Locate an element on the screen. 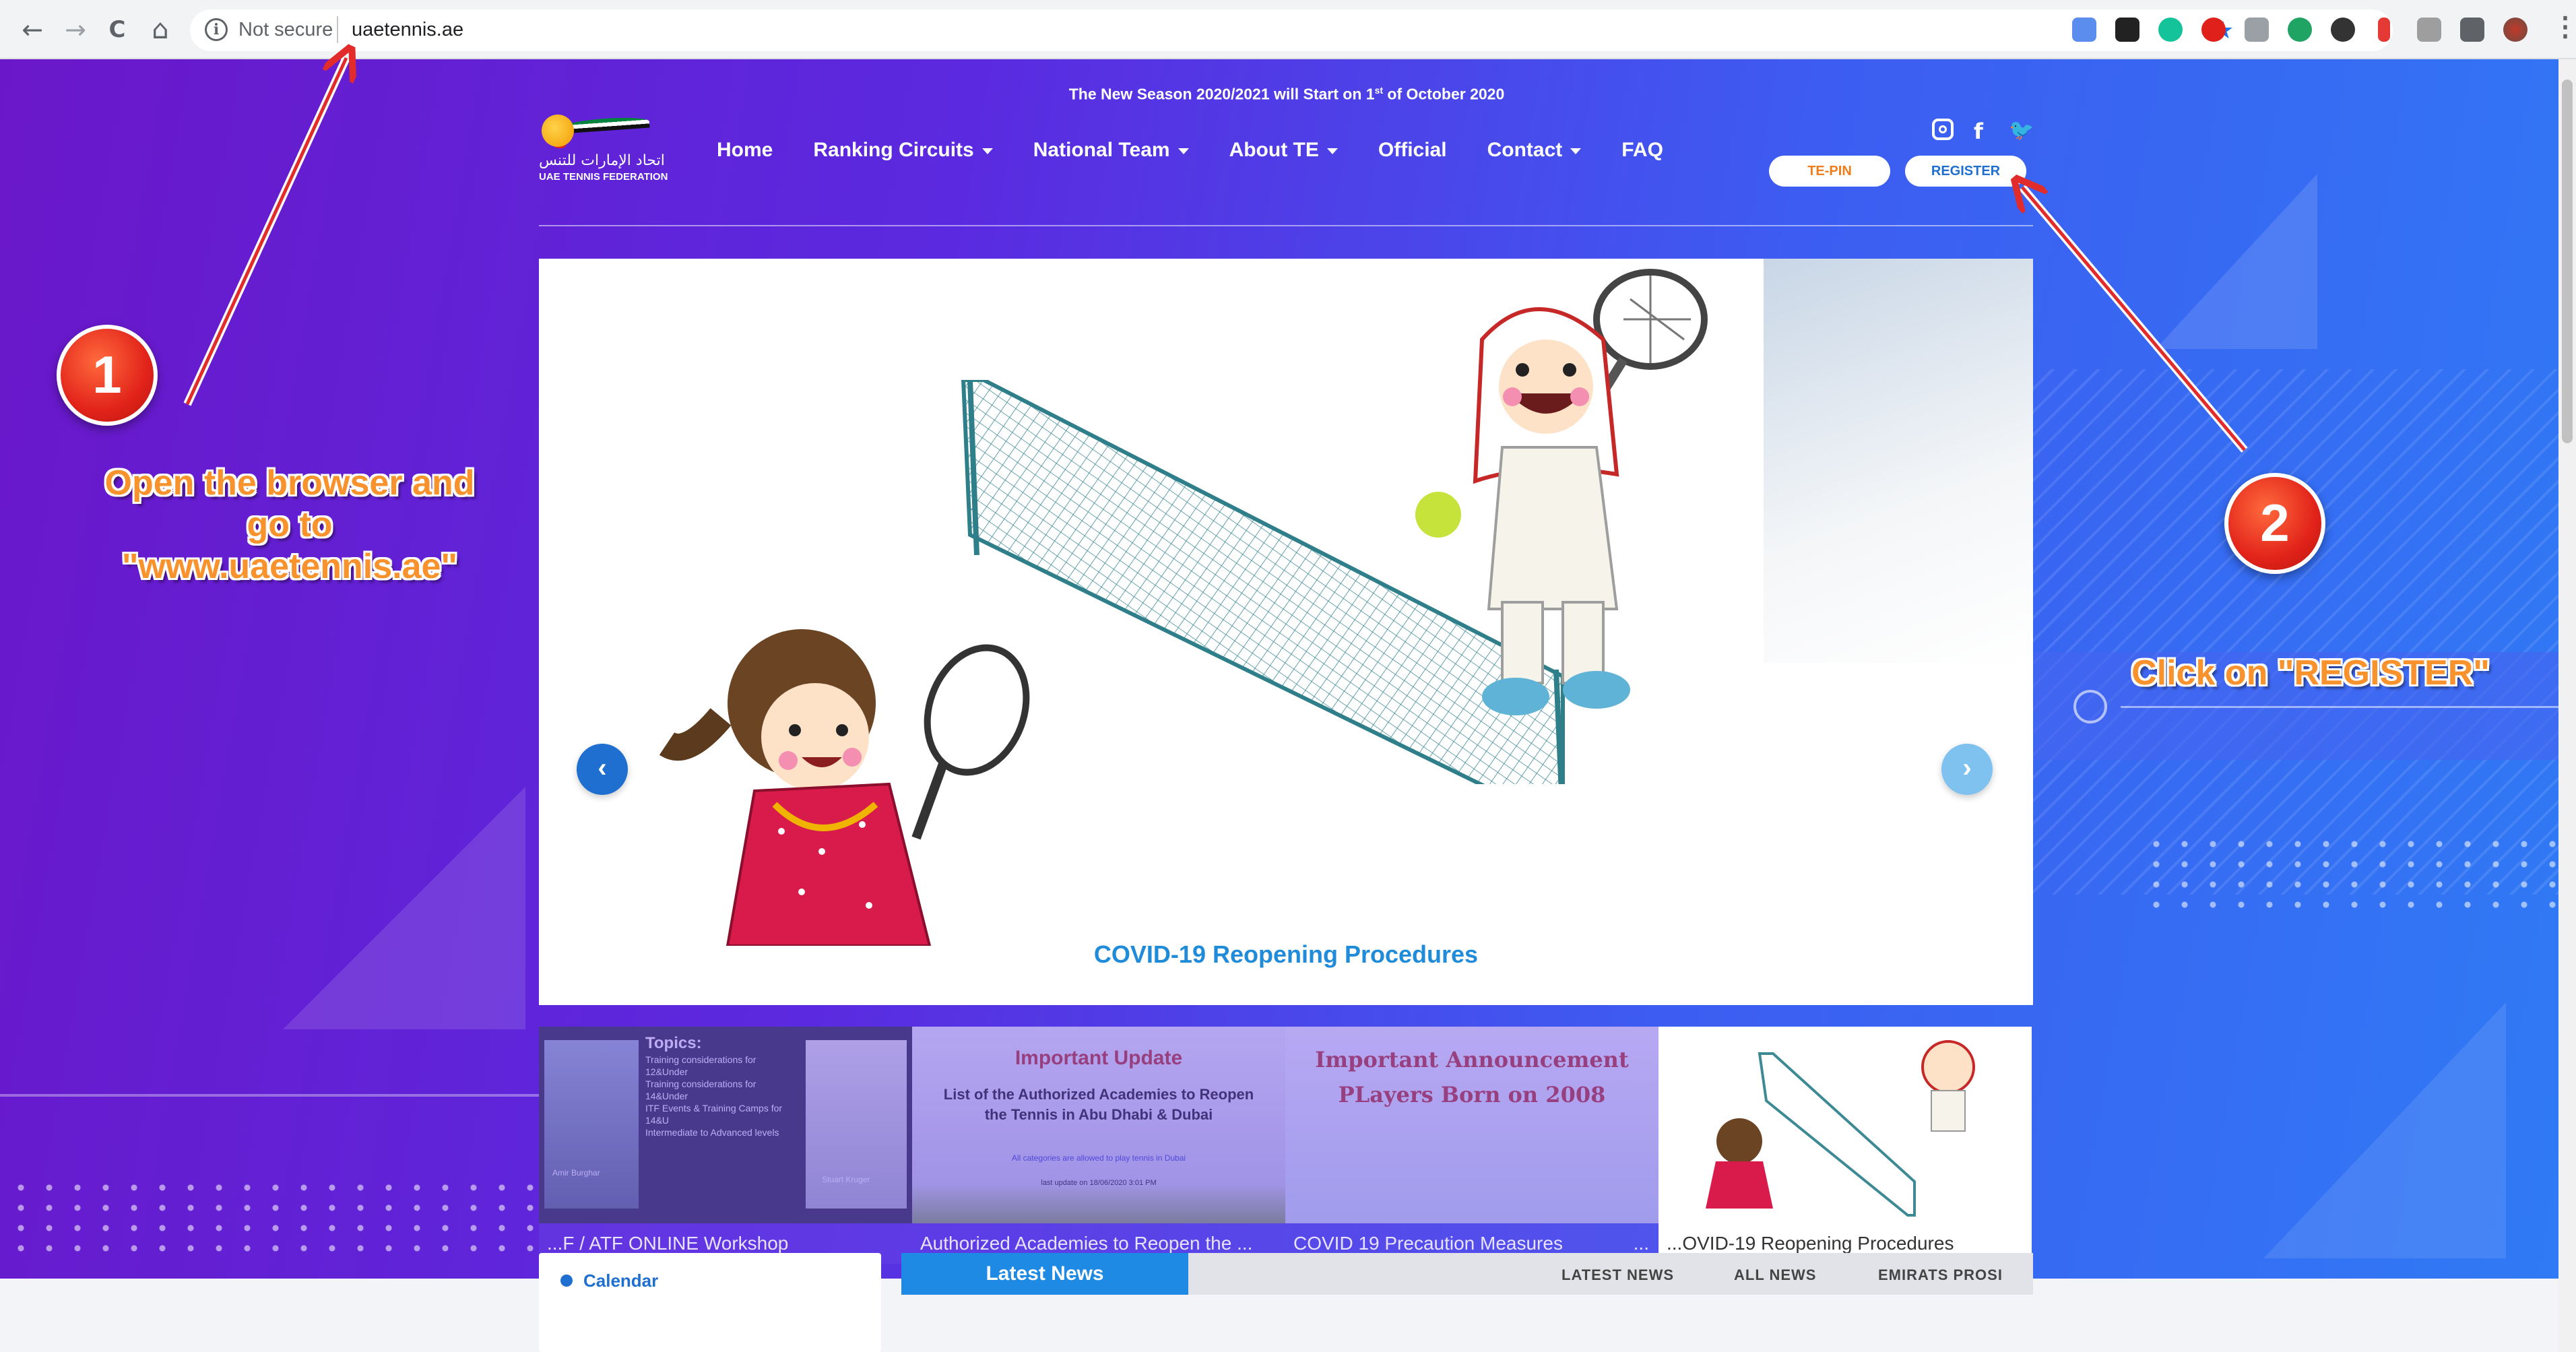  instagram-icon is located at coordinates (1943, 129).